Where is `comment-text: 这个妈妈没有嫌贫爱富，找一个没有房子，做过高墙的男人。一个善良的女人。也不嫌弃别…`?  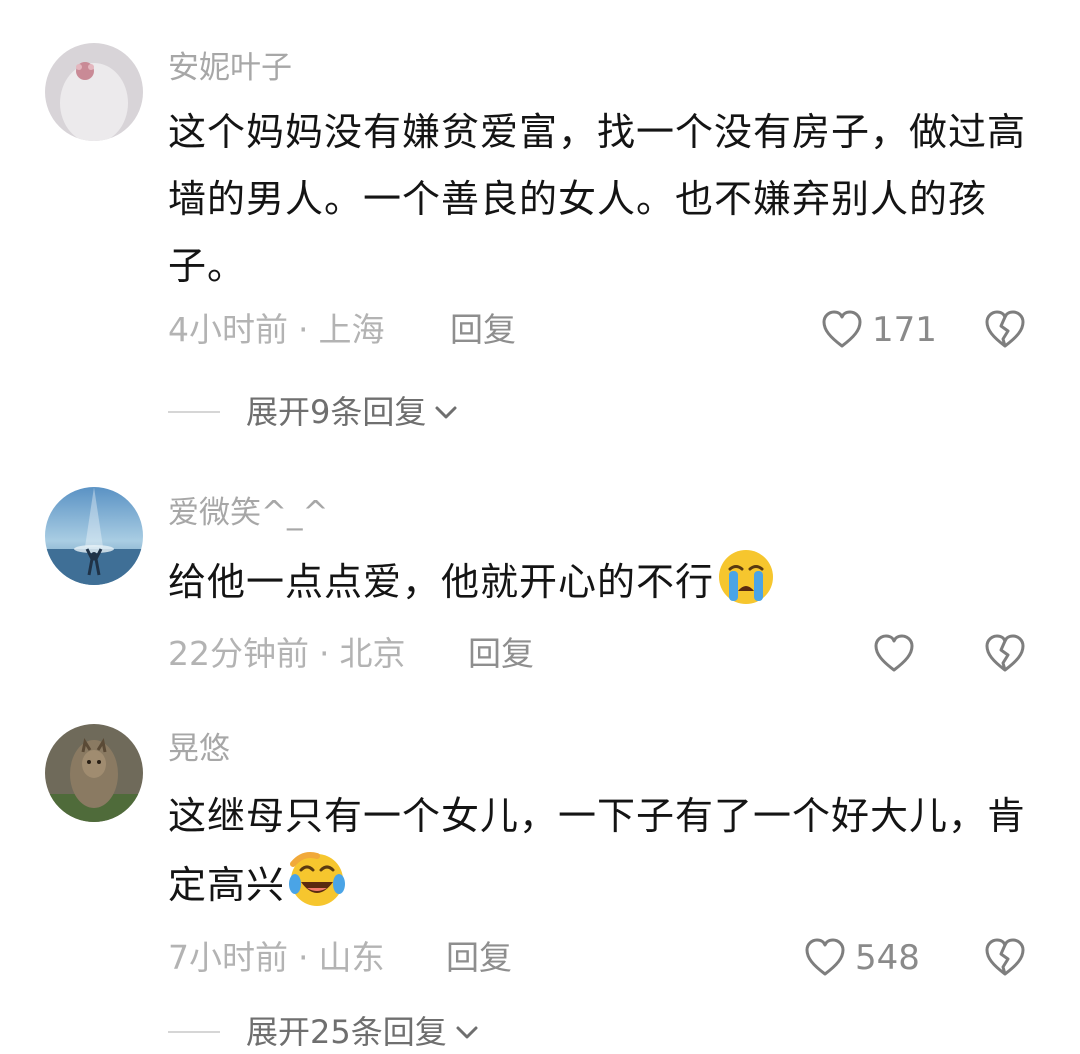
comment-text: 这个妈妈没有嫌贫爱富，找一个没有房子，做过高墙的男人。一个善良的女人。也不嫌弃别… is located at coordinates (597, 199).